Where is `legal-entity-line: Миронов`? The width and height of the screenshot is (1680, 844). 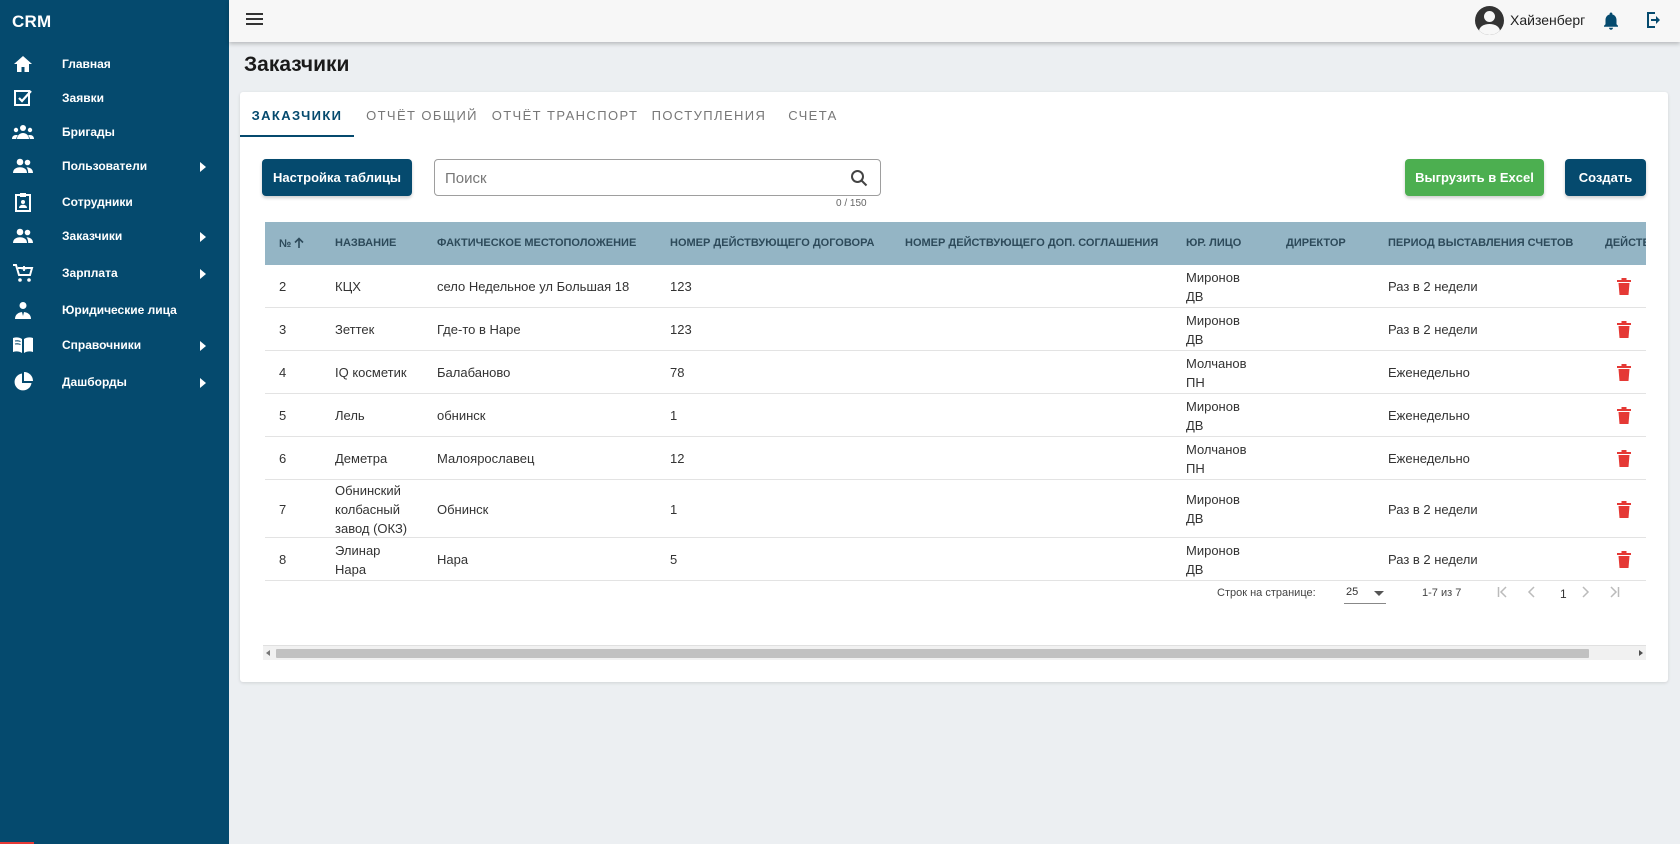
legal-entity-line: Миронов is located at coordinates (1213, 550).